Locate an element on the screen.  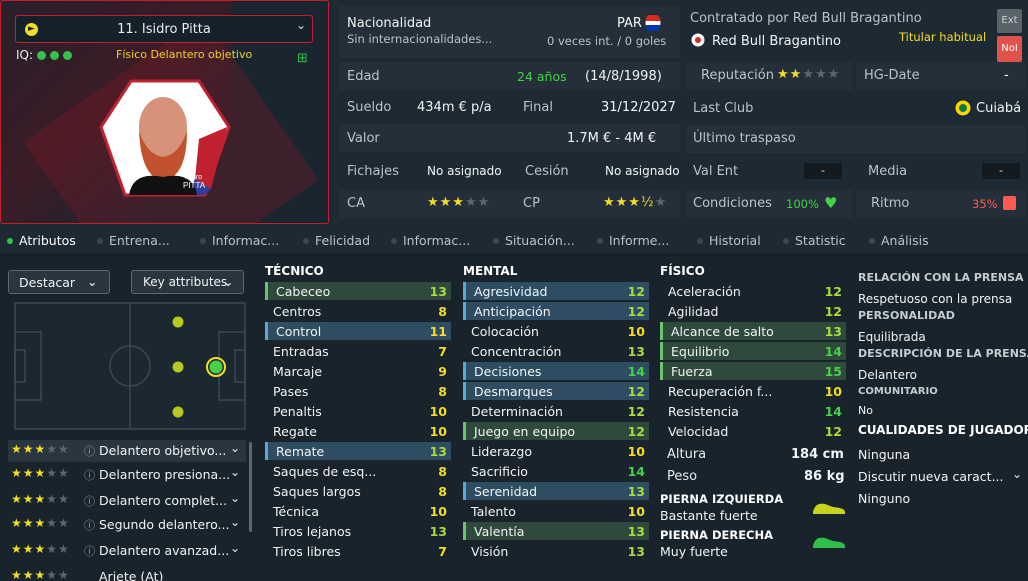
attribute-row: Determinación 12 is located at coordinates (556, 411).